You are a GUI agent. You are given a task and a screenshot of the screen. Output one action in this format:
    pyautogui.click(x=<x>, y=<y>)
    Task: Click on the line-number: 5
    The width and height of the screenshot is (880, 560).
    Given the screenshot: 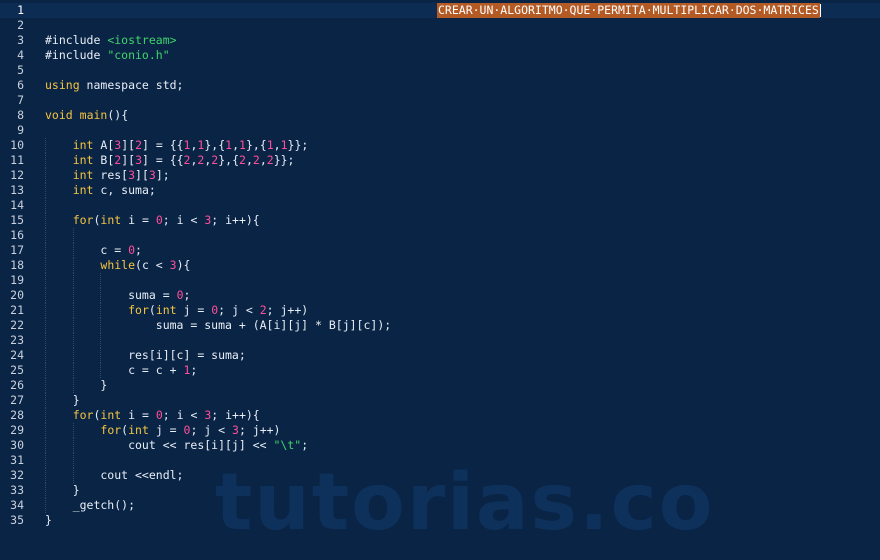 What is the action you would take?
    pyautogui.click(x=20, y=70)
    